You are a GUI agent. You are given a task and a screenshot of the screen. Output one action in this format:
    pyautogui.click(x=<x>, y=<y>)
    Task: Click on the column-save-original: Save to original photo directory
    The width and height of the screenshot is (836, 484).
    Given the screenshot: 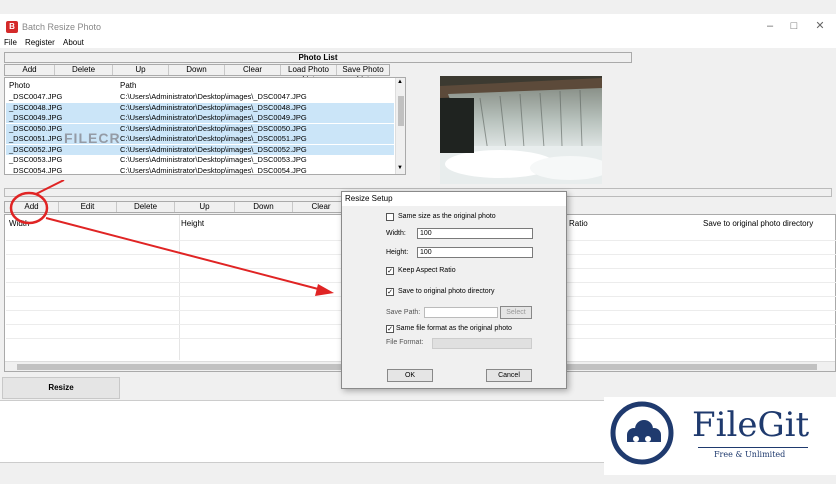 What is the action you would take?
    pyautogui.click(x=758, y=223)
    